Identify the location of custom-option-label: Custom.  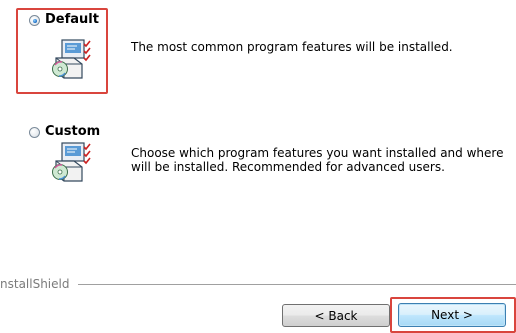
(72, 131).